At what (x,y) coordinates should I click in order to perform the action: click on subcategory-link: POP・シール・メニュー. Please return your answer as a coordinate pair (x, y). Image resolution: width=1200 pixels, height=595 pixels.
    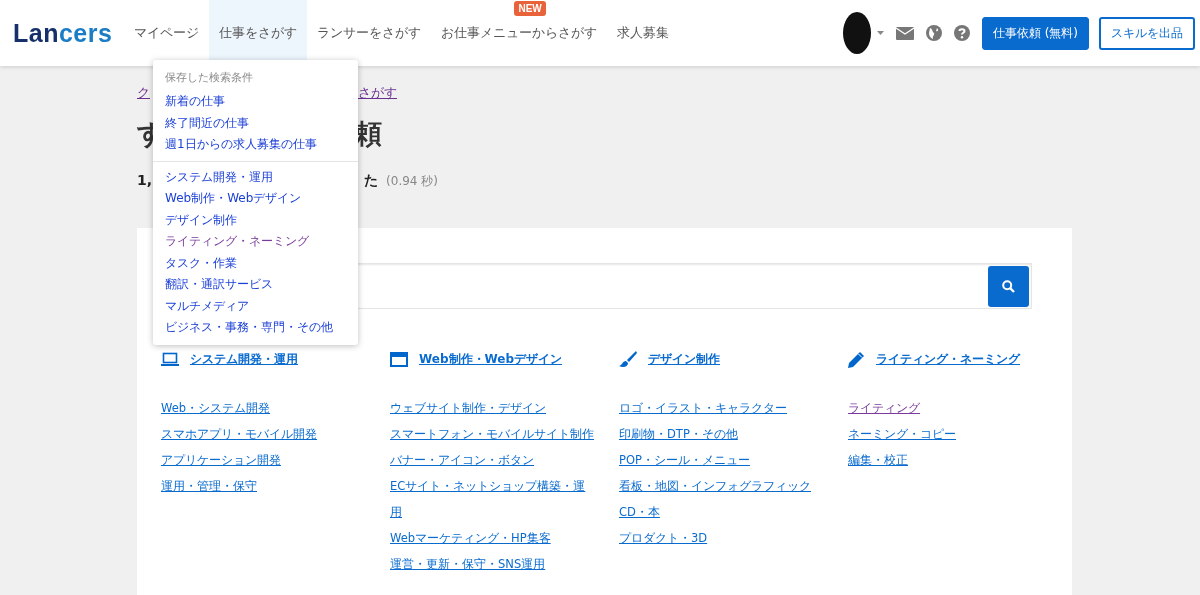
    Looking at the image, I should click on (684, 460).